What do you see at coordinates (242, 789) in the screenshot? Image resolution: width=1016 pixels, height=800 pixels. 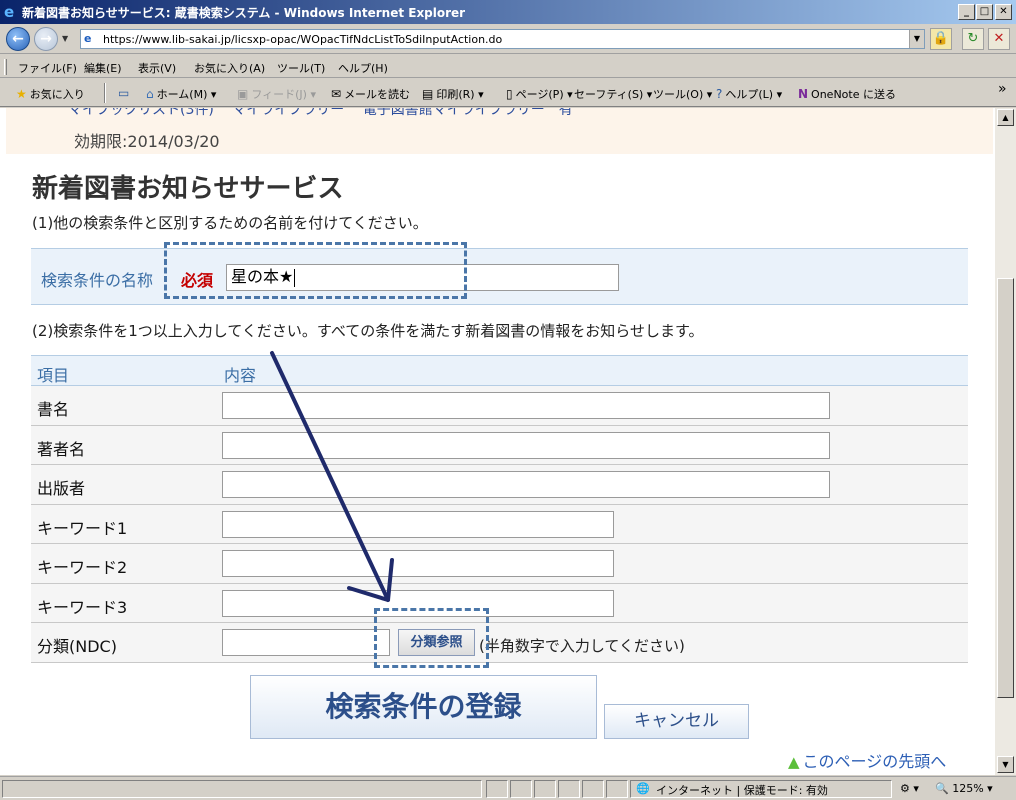 I see `status-message-cell` at bounding box center [242, 789].